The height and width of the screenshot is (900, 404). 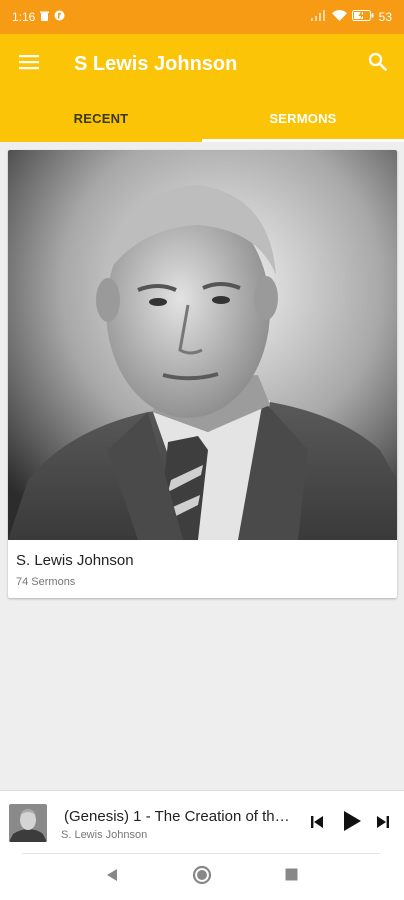 I want to click on app-bar: S Lewis Johnson, so click(x=202, y=64).